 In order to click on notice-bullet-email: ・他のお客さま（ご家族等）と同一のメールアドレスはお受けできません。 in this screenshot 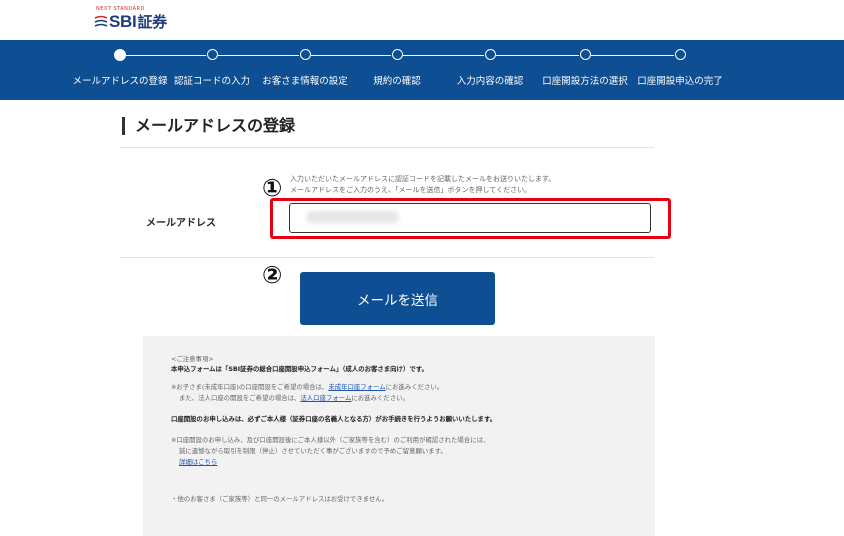, I will do `click(280, 499)`.